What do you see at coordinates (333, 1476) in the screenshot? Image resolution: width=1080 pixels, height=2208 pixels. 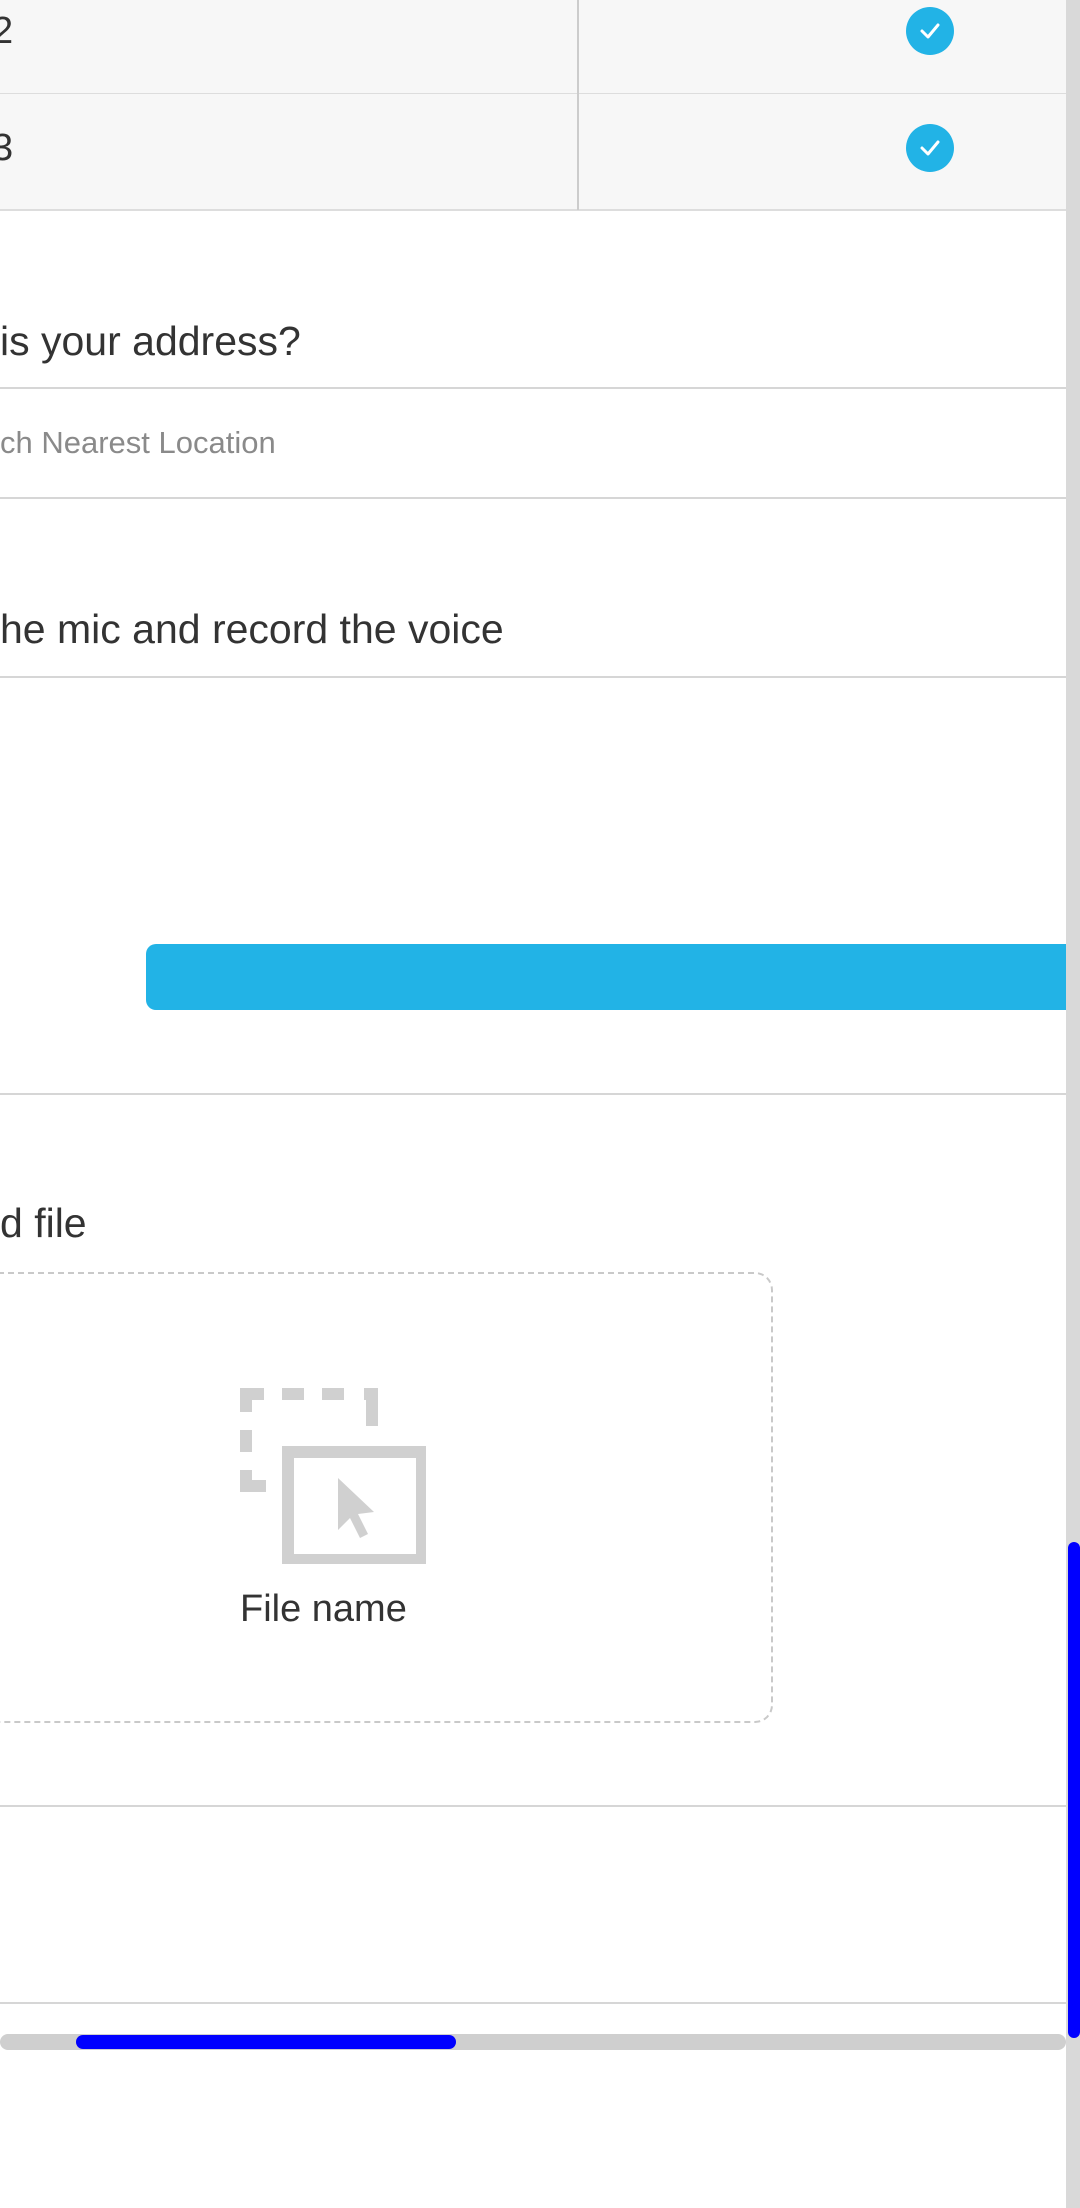 I see `file-drop-icon` at bounding box center [333, 1476].